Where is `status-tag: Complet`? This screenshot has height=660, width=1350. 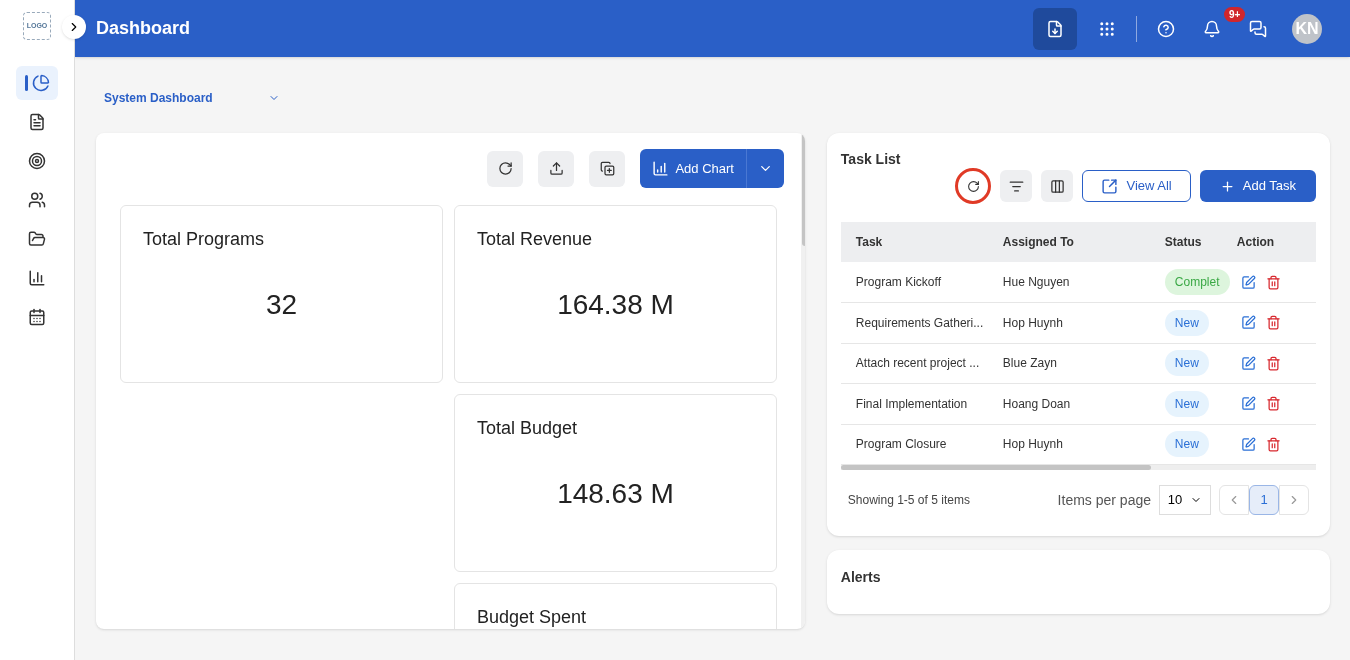 status-tag: Complet is located at coordinates (1197, 282).